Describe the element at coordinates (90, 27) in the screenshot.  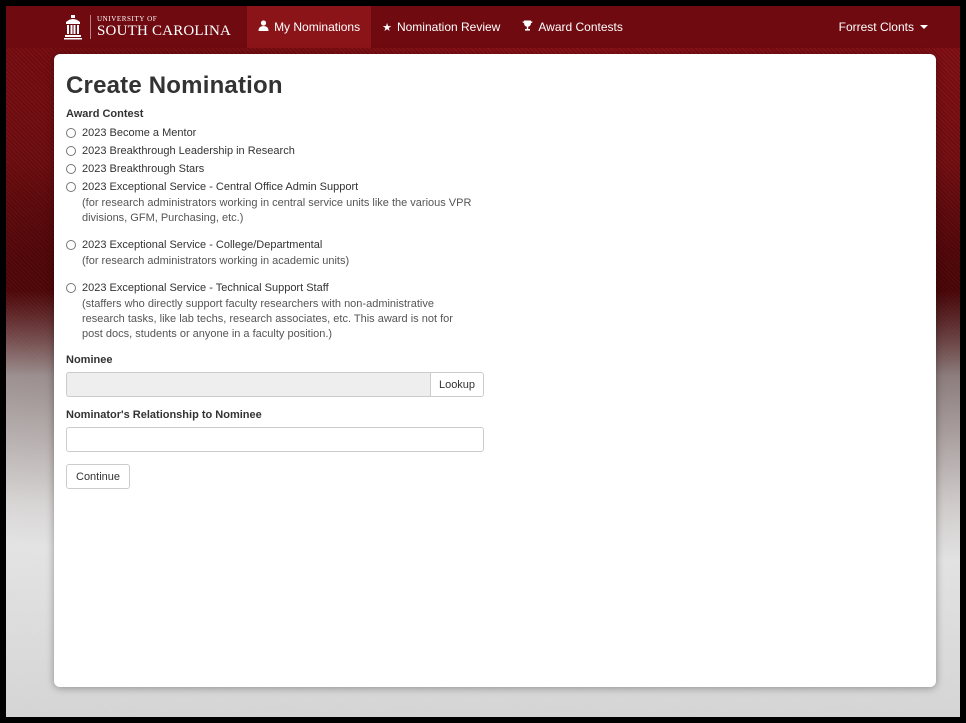
I see `brand-divider` at that location.